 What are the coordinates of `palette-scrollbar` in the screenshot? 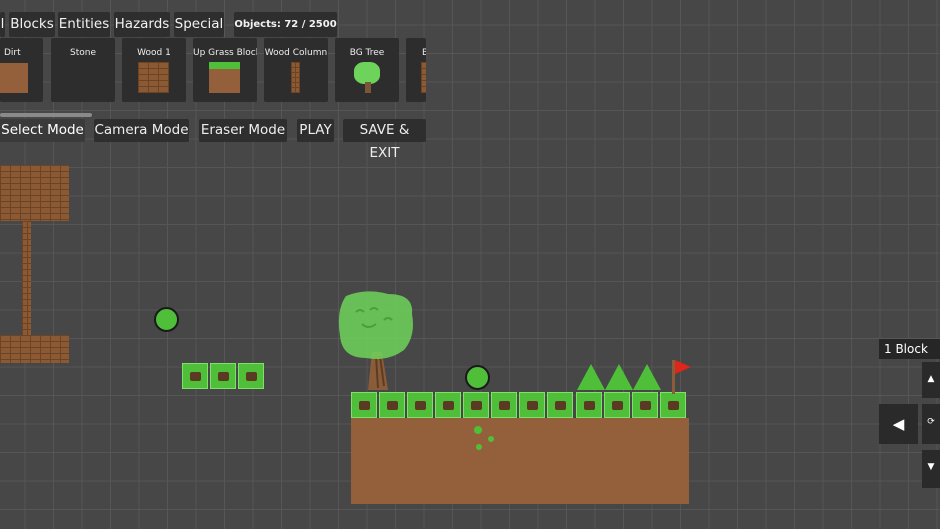 It's located at (46, 115).